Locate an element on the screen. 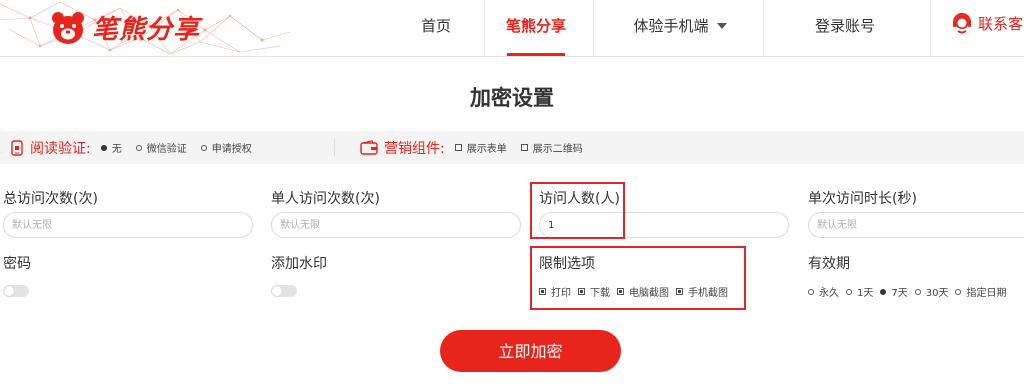  encrypt-now-button: 立即加密 is located at coordinates (530, 351).